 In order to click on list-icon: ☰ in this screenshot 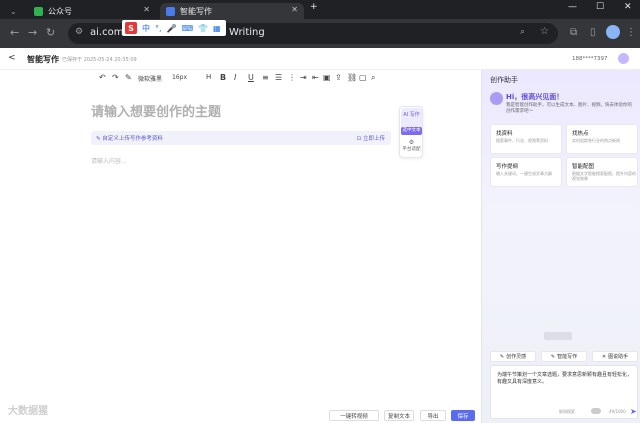, I will do `click(278, 77)`.